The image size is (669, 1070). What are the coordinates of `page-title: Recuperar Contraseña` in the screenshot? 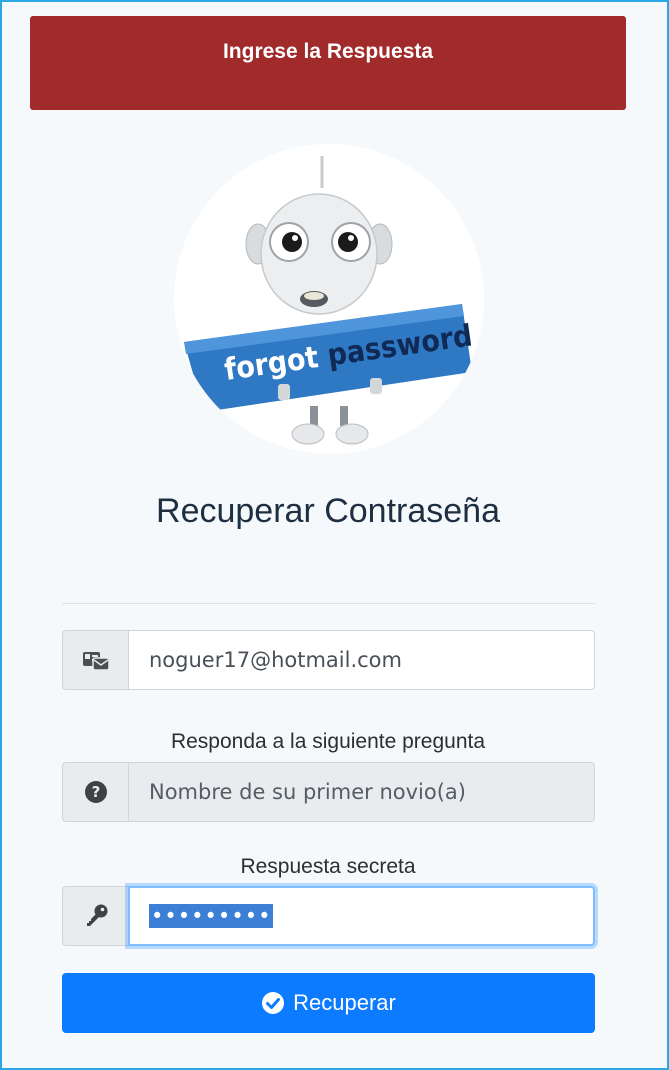 It's located at (328, 511).